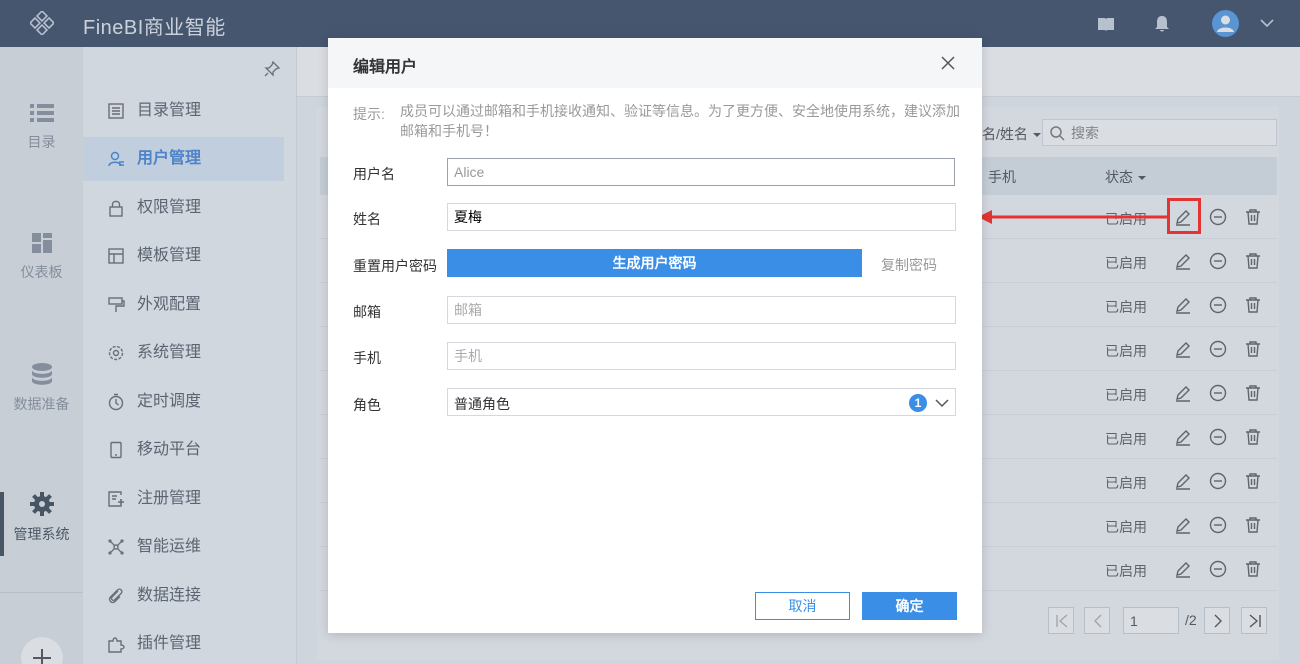  What do you see at coordinates (367, 219) in the screenshot?
I see `name-label: 姓名` at bounding box center [367, 219].